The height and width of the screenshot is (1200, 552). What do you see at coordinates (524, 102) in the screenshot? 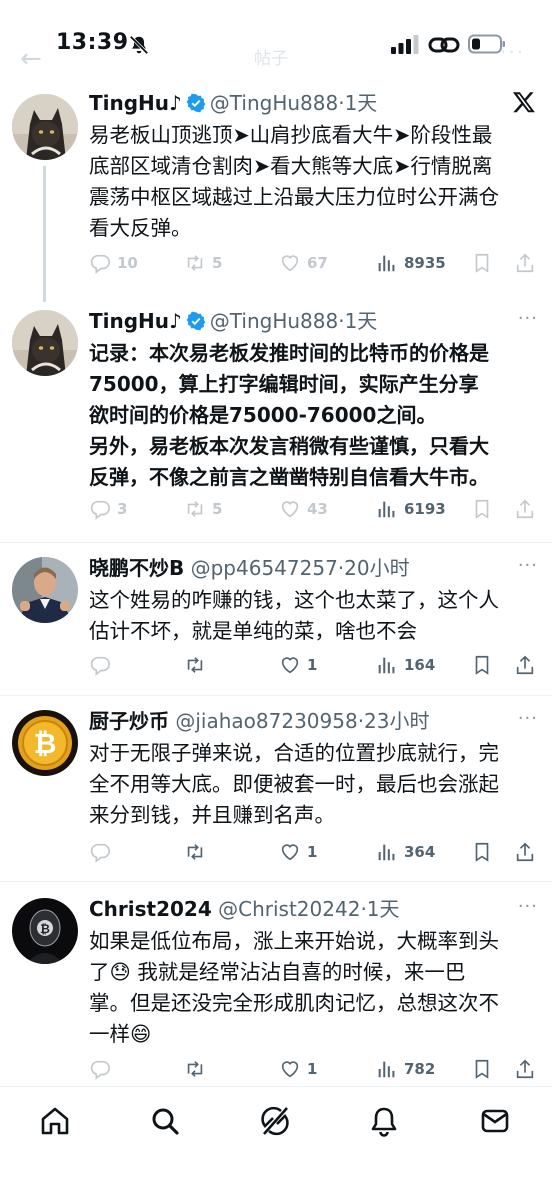
I see `x-logo-icon` at bounding box center [524, 102].